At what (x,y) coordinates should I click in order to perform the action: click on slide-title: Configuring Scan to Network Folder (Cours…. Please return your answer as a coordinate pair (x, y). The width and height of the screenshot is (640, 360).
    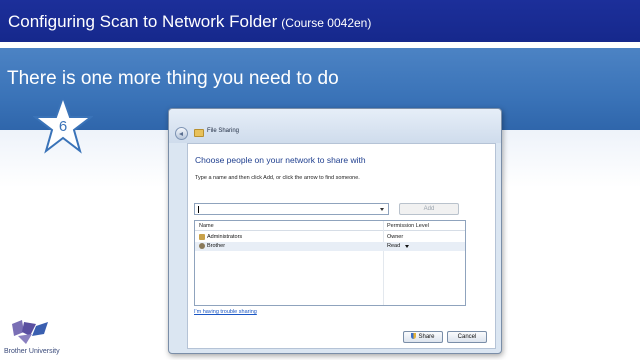
    Looking at the image, I should click on (190, 21).